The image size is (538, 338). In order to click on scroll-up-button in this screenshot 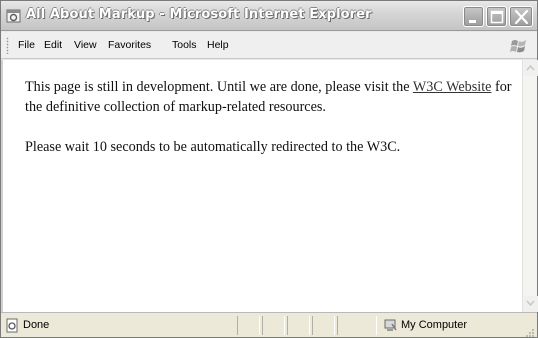, I will do `click(530, 68)`.